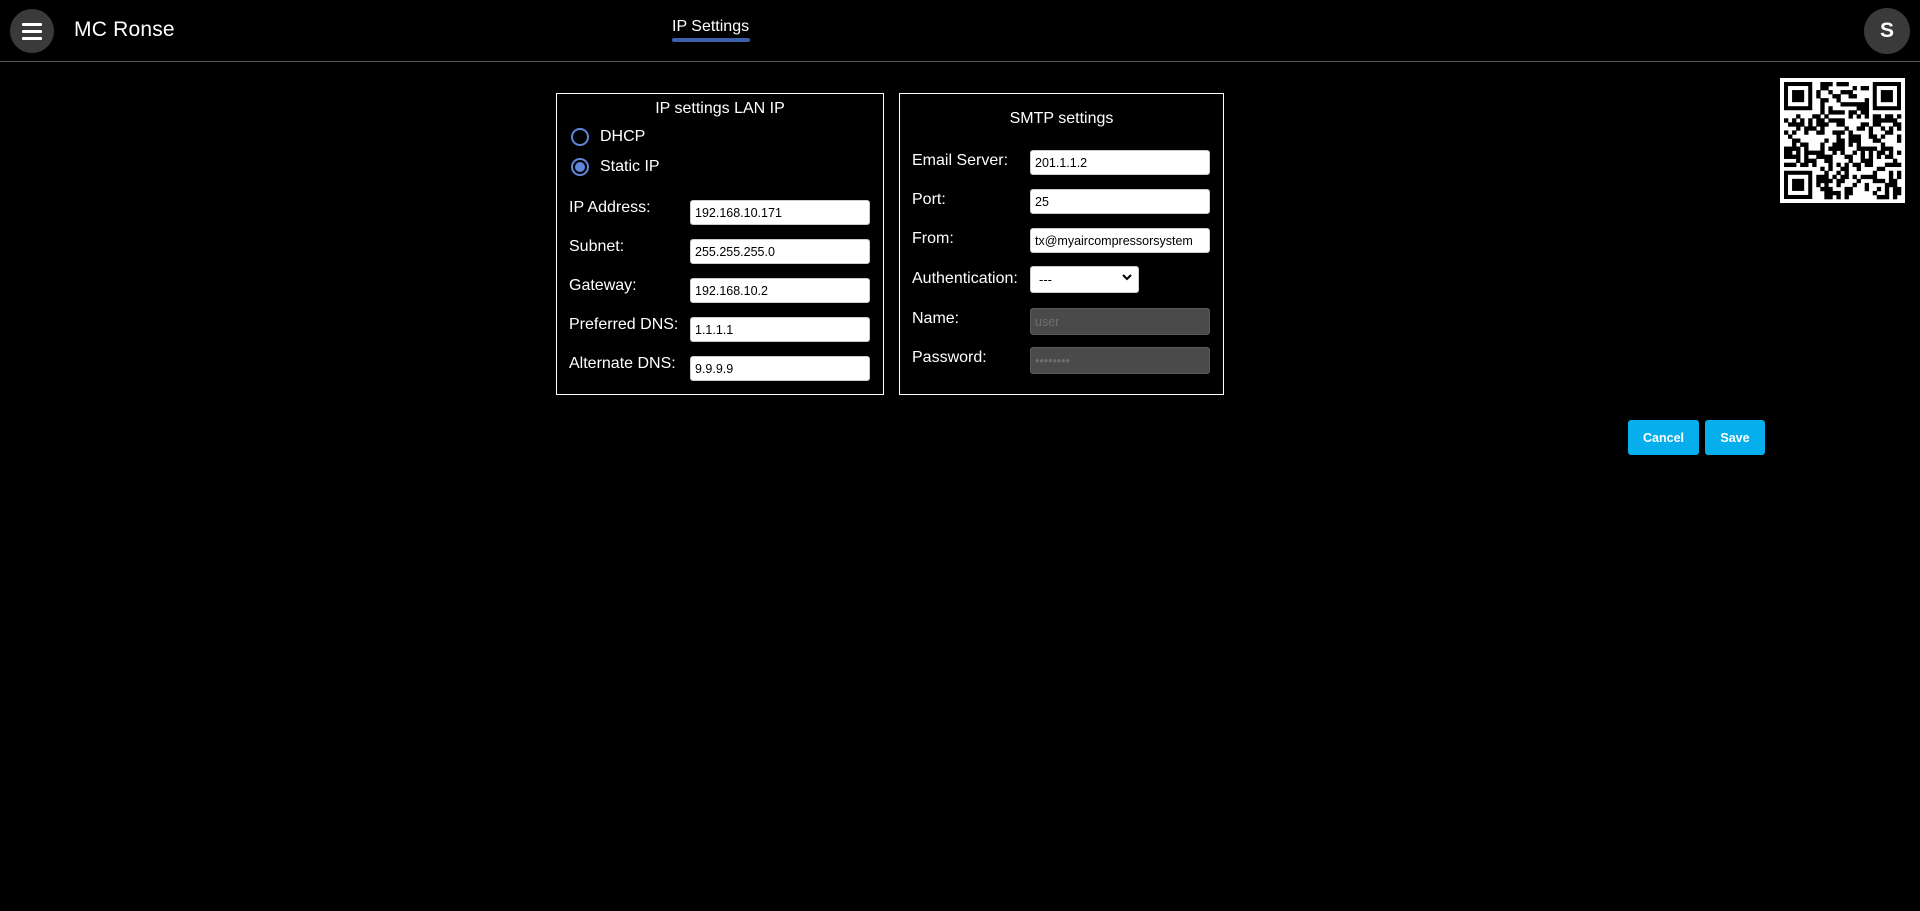  I want to click on chevron-down-icon, so click(1127, 278).